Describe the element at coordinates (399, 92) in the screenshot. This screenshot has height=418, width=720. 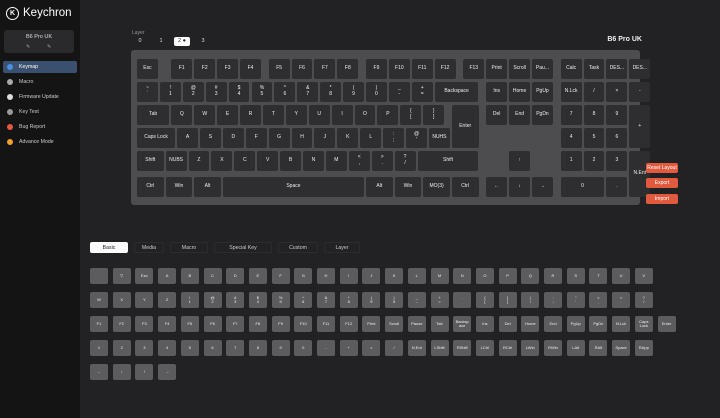
I see `key-sym: _ -` at that location.